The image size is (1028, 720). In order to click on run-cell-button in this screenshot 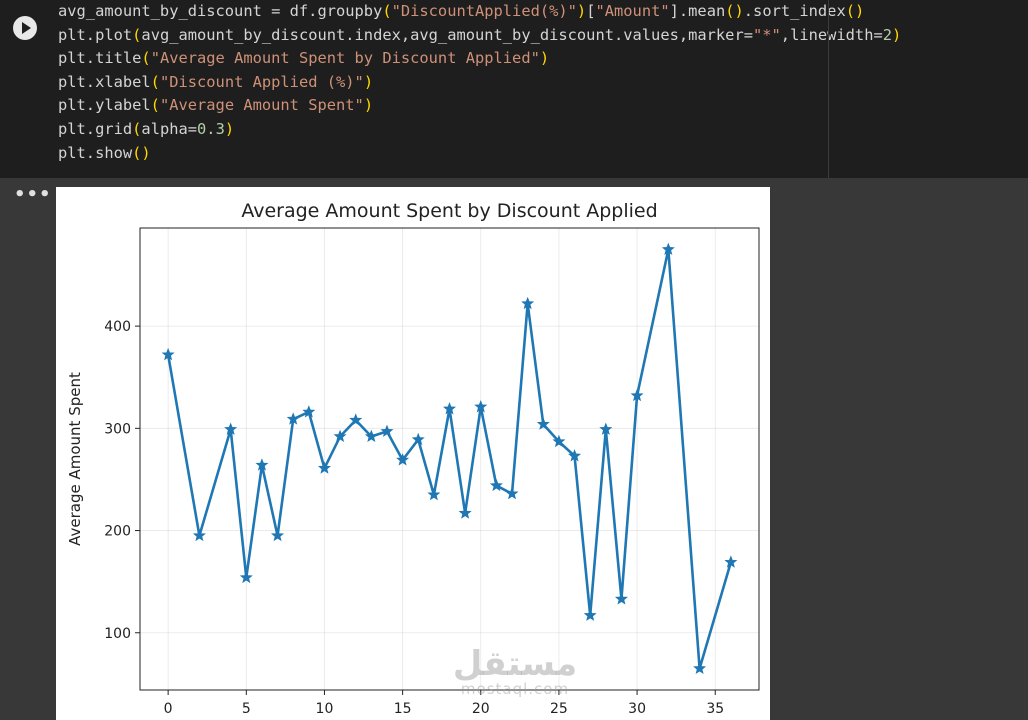, I will do `click(25, 28)`.